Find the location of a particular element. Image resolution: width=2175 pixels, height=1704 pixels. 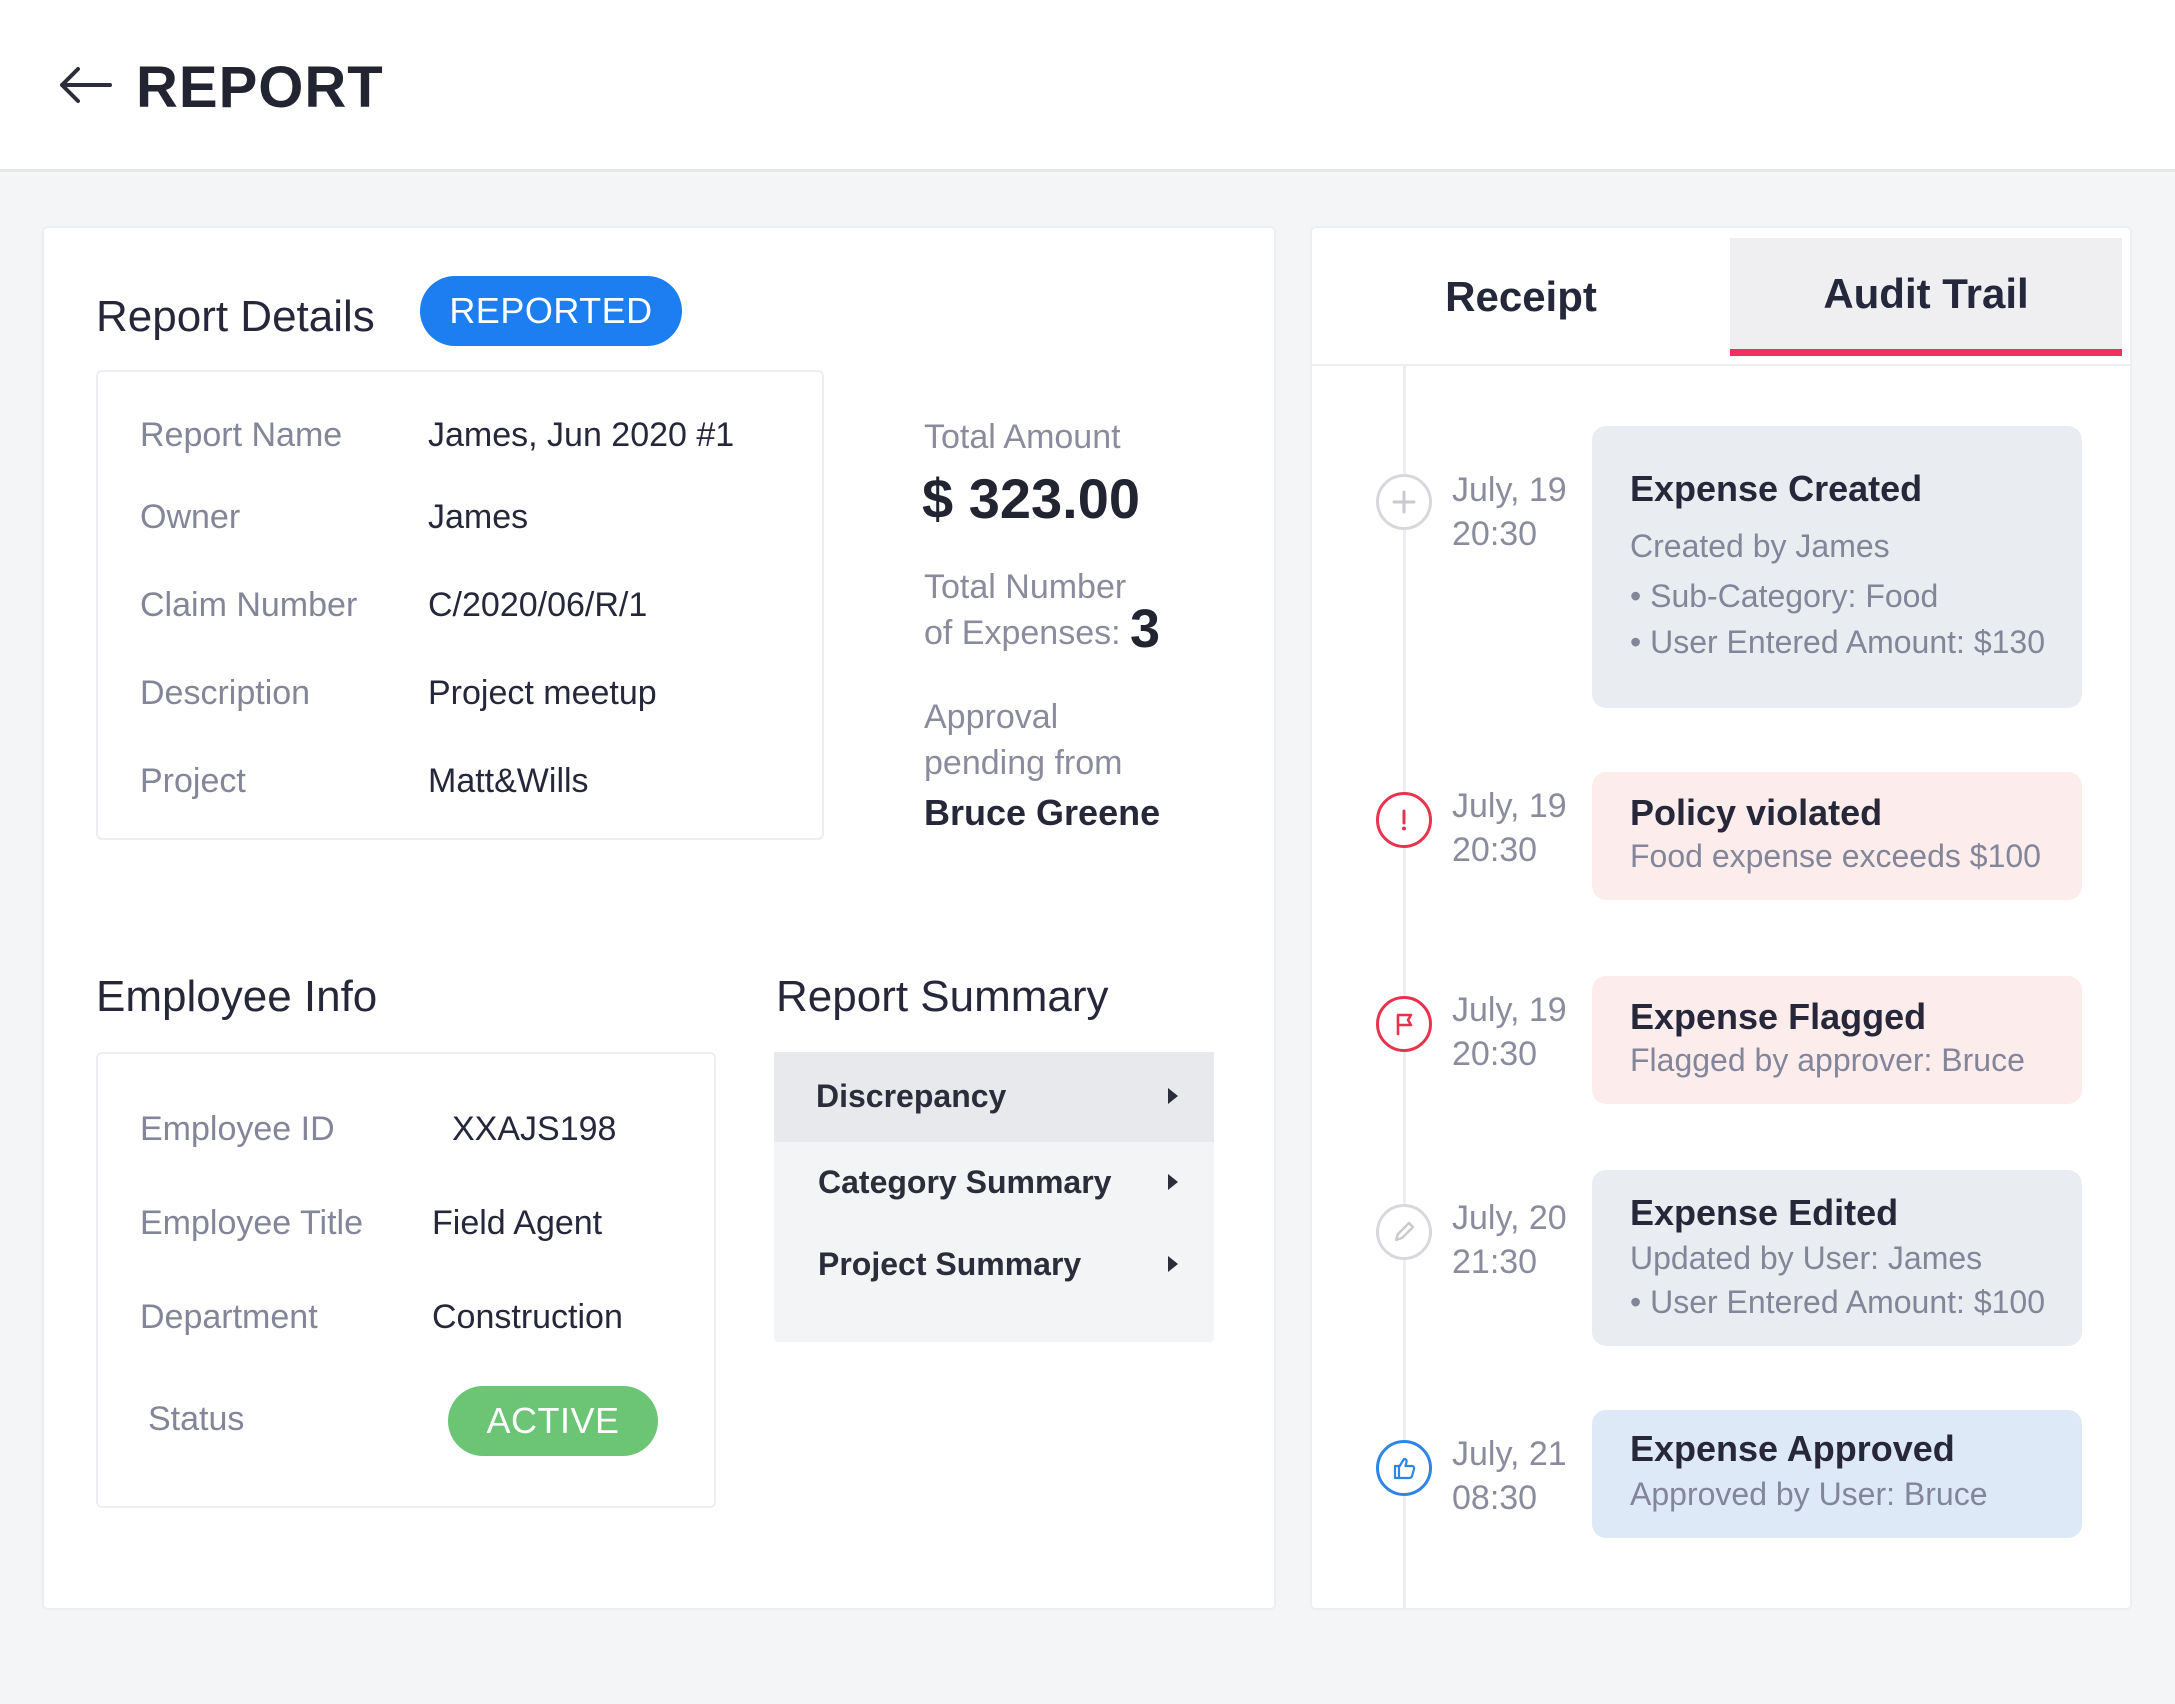

owner-value: James is located at coordinates (478, 517).